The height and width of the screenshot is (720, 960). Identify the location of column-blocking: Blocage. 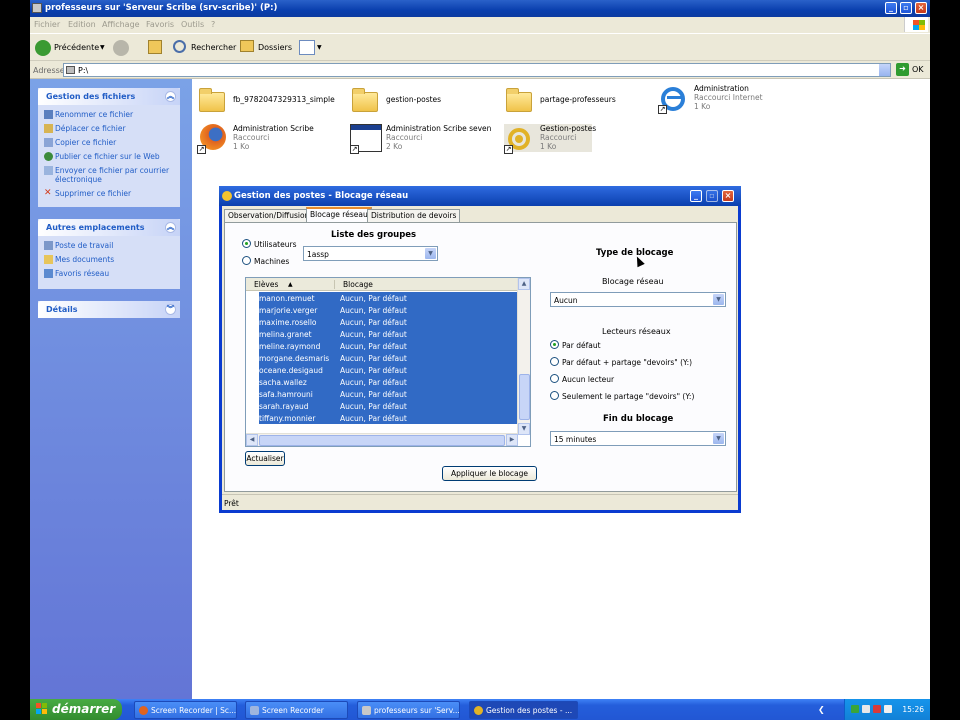
(353, 284).